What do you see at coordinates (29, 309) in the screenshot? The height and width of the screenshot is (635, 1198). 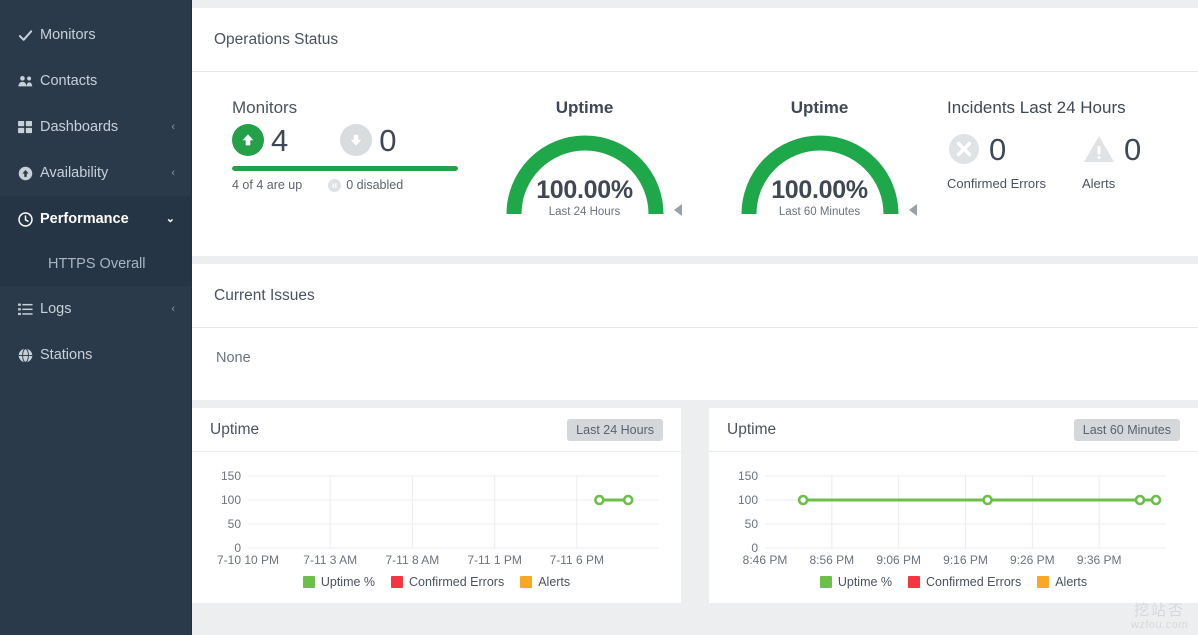 I see `list-icon` at bounding box center [29, 309].